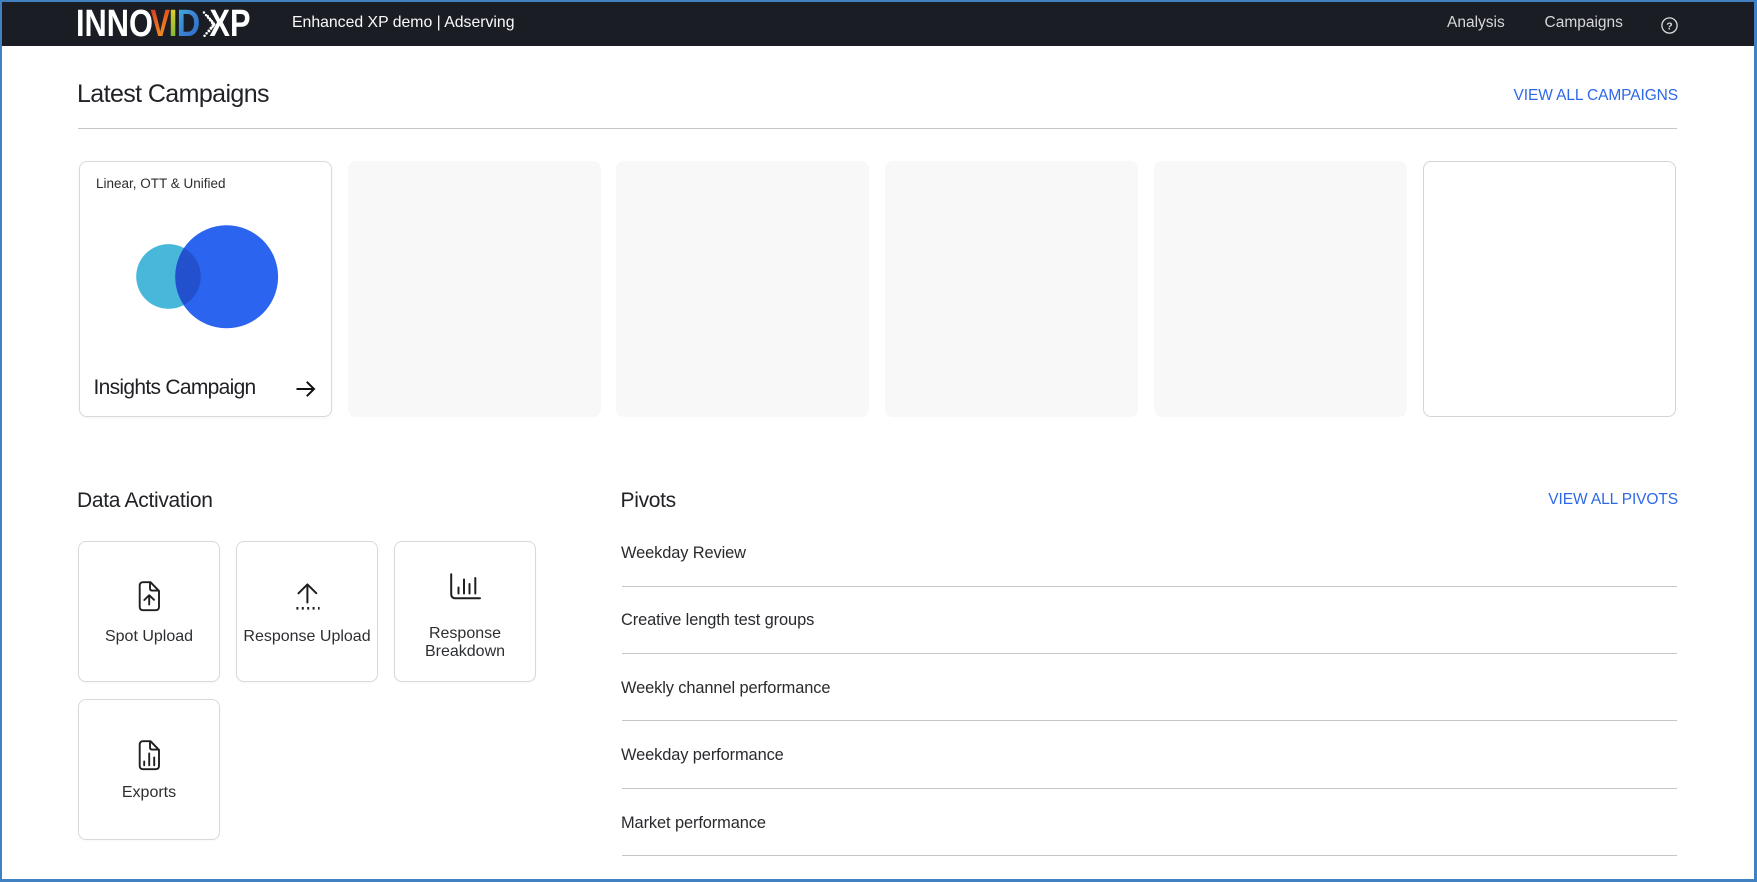 Image resolution: width=1757 pixels, height=882 pixels. What do you see at coordinates (189, 25) in the screenshot?
I see `svg-text: D` at bounding box center [189, 25].